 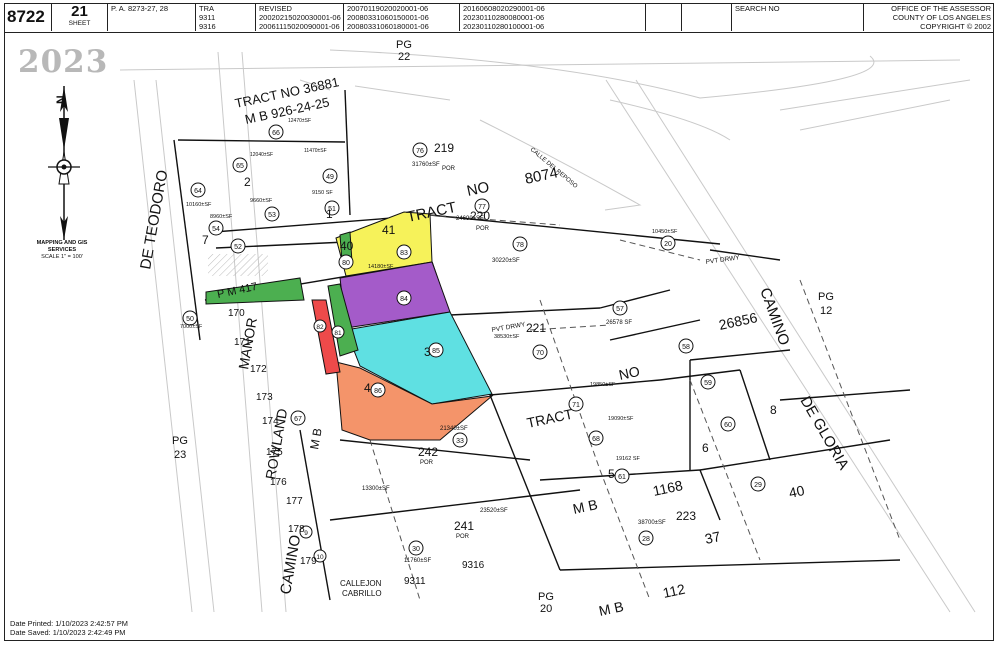 I want to click on parcel-70-no: 70, so click(x=540, y=353).